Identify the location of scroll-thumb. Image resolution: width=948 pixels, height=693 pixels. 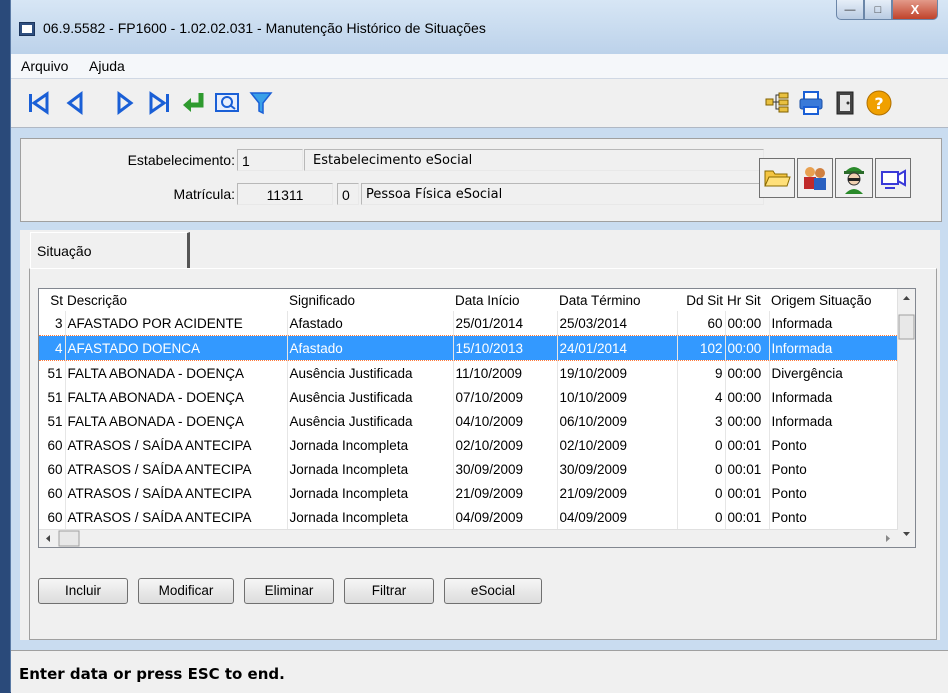
(906, 327).